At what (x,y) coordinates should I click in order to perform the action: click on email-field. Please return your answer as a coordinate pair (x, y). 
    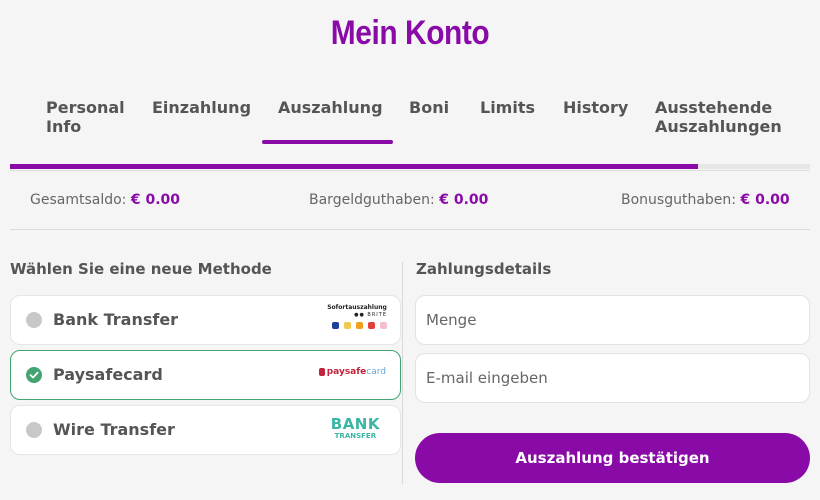
    Looking at the image, I should click on (612, 378).